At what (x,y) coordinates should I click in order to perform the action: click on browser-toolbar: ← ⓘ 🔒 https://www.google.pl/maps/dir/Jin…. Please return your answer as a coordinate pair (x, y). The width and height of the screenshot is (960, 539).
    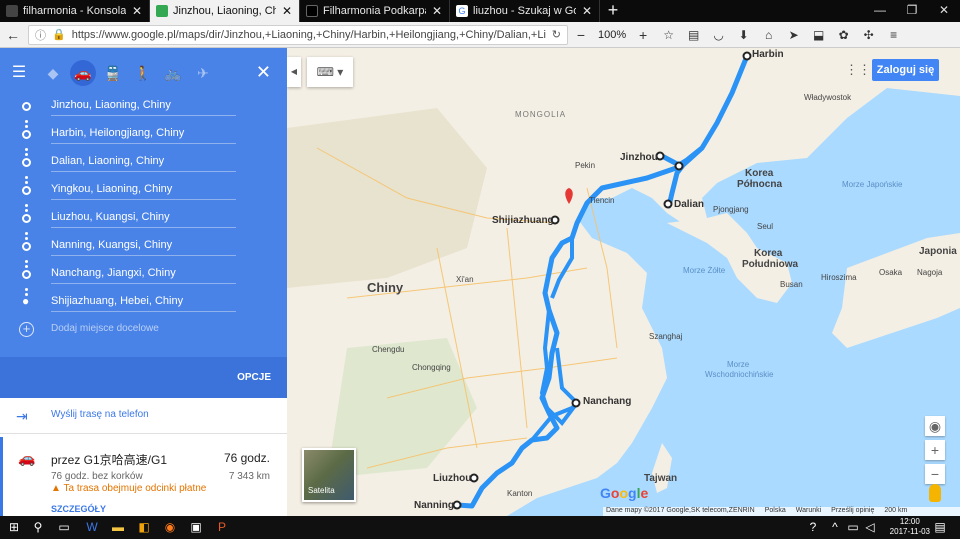
    Looking at the image, I should click on (480, 35).